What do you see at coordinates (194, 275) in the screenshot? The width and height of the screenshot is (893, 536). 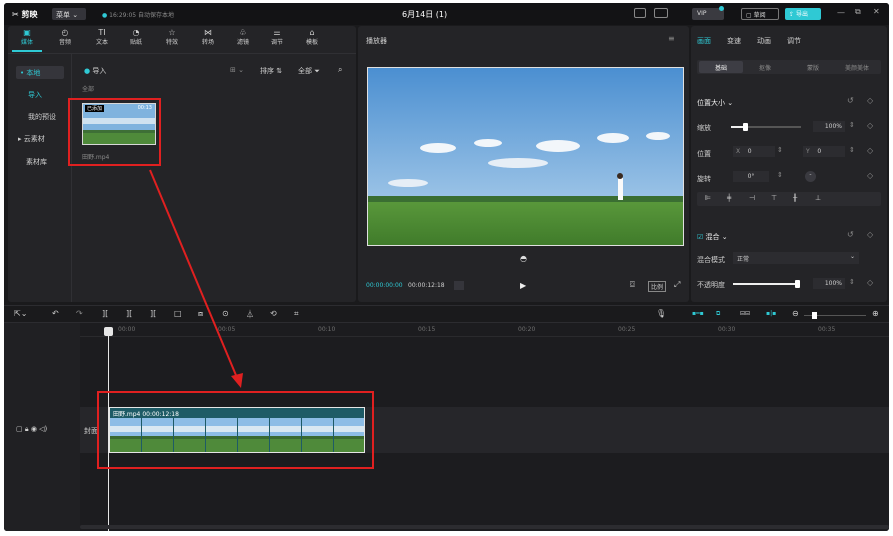 I see `annotation-arrow-line` at bounding box center [194, 275].